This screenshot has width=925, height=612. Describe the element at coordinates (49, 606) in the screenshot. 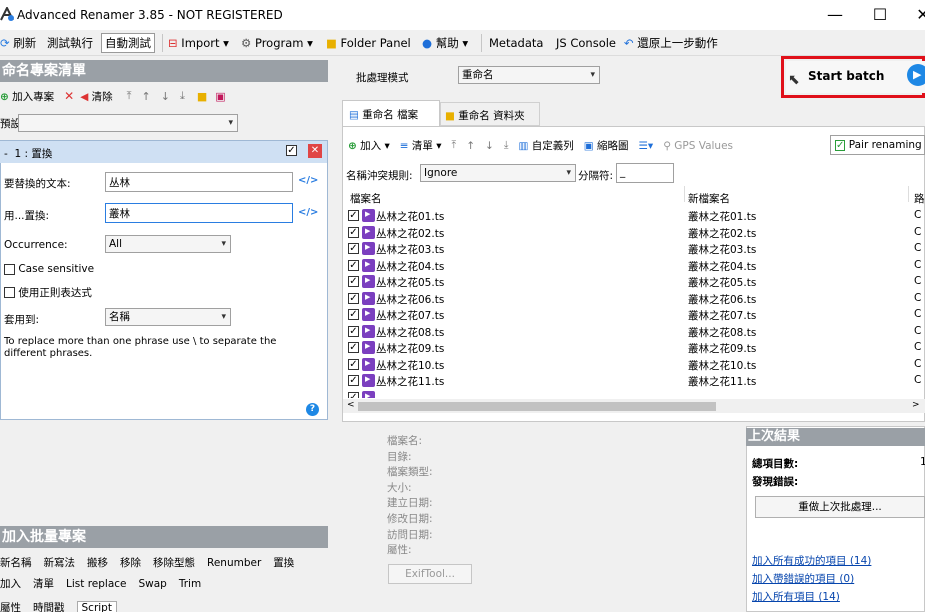

I see `method-timestamp: 時間戳` at that location.